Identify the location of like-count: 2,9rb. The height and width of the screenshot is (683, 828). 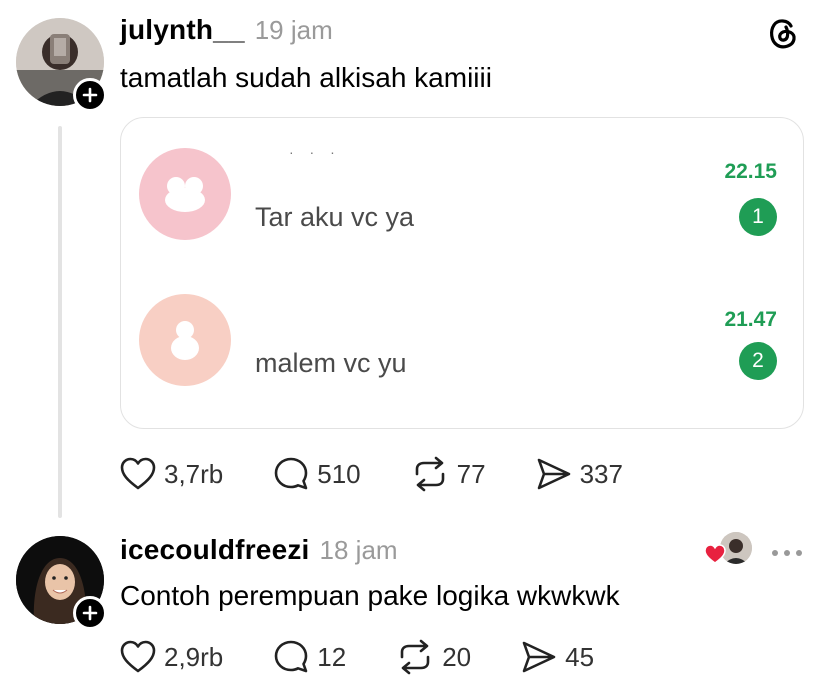
(194, 656).